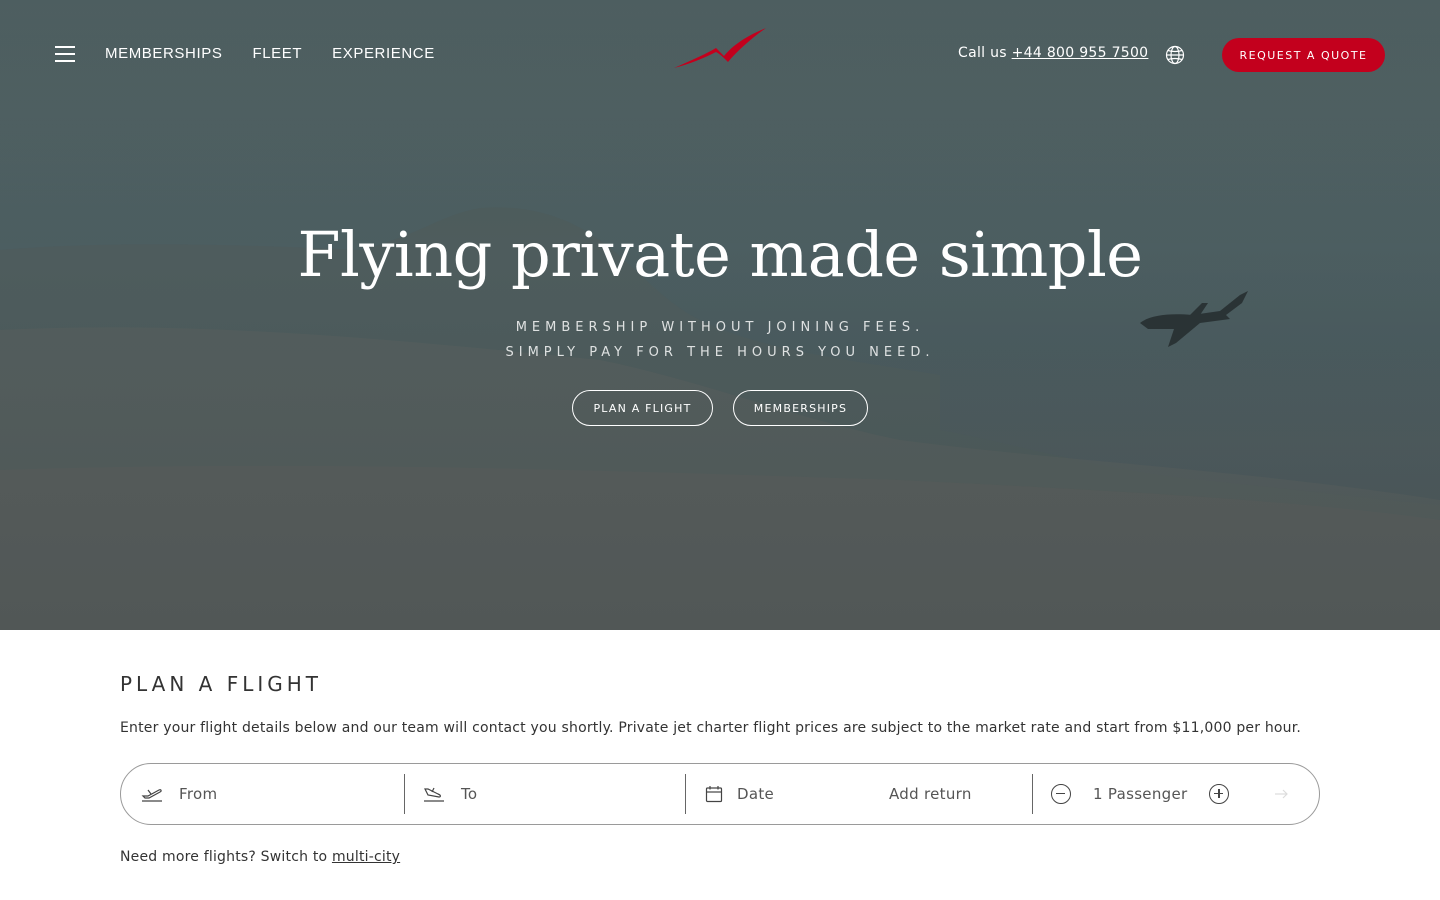  What do you see at coordinates (800, 408) in the screenshot?
I see `memberships-button: MEMBERSHIPS` at bounding box center [800, 408].